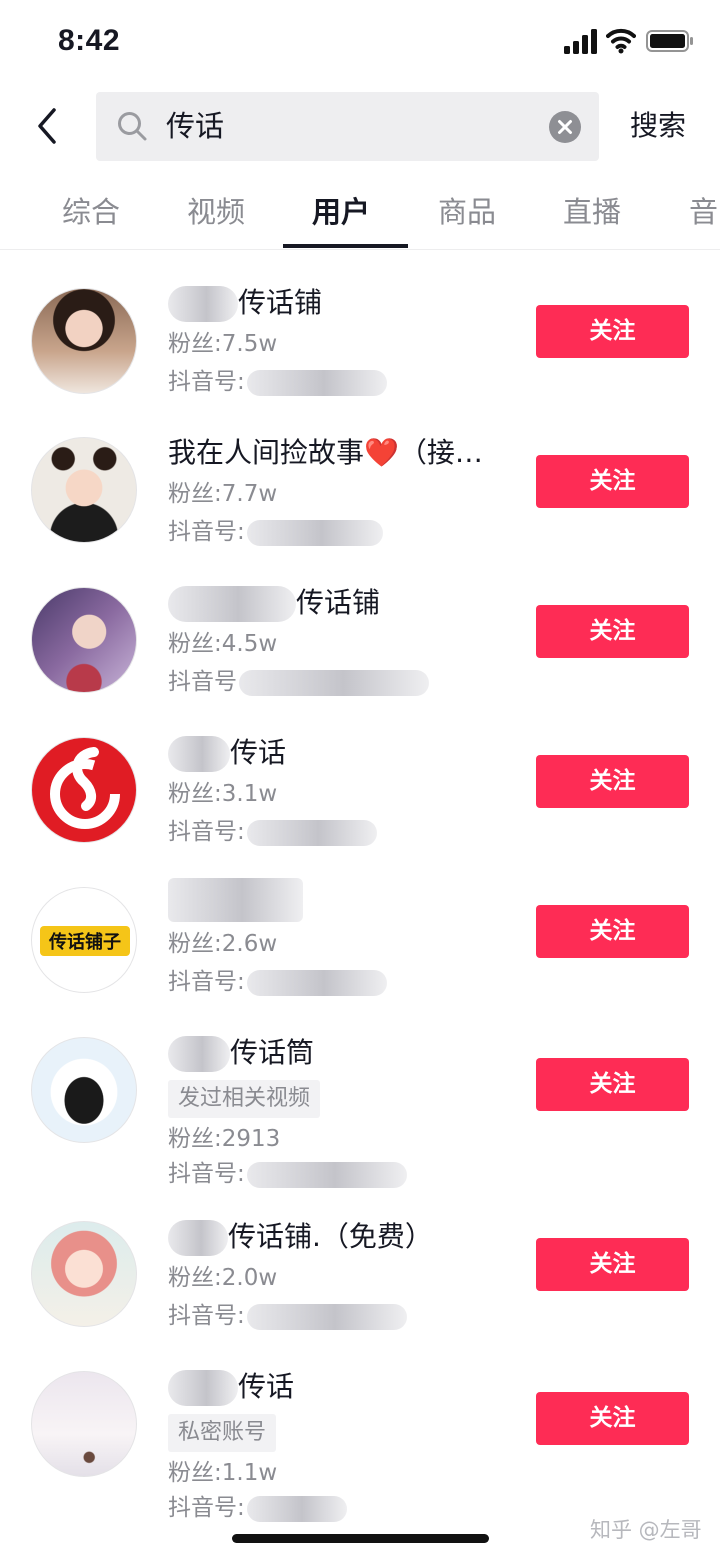  I want to click on svg-text: 传话铺子, so click(84, 942).